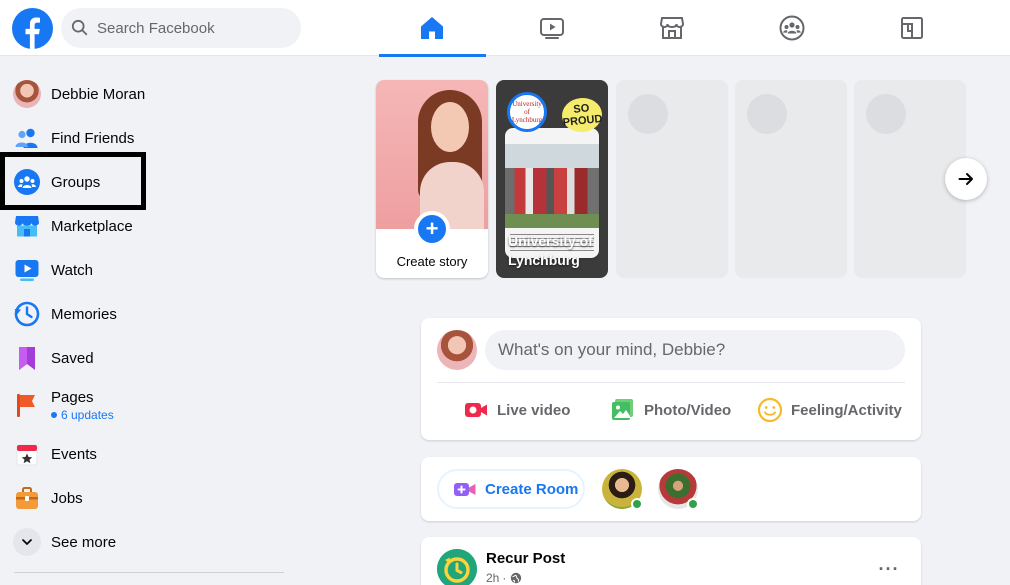 The height and width of the screenshot is (585, 1010). Describe the element at coordinates (148, 405) in the screenshot. I see `sidebar-item-pages: Pages 6 updates` at that location.